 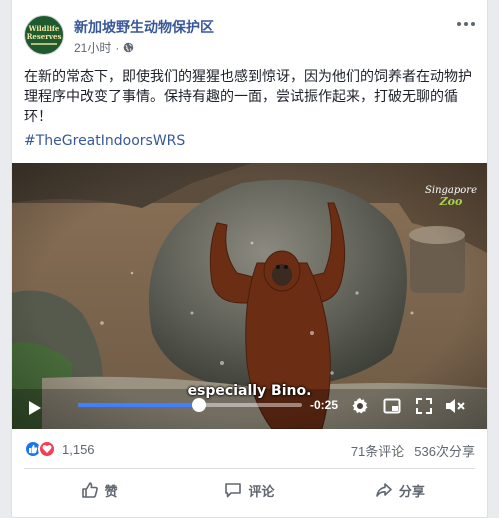 I want to click on engagement-counts: 71条评论 536次分享, so click(x=413, y=450).